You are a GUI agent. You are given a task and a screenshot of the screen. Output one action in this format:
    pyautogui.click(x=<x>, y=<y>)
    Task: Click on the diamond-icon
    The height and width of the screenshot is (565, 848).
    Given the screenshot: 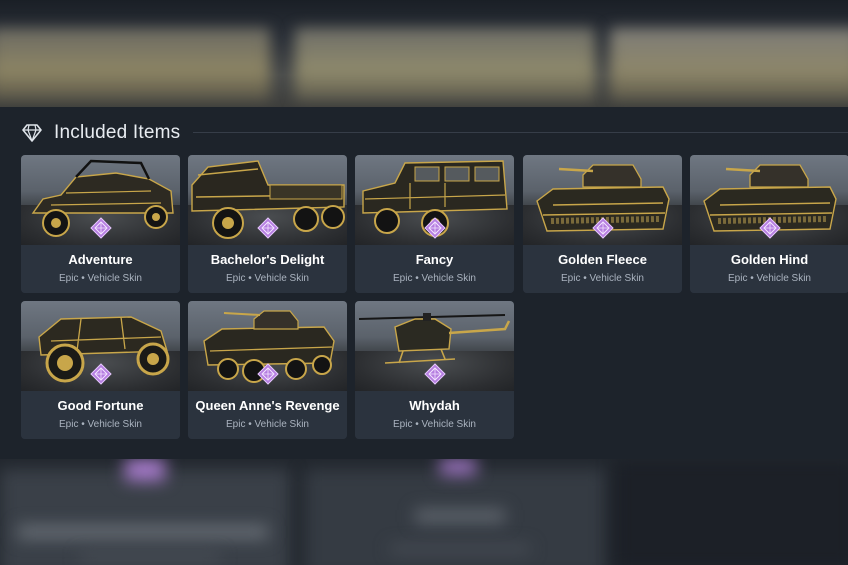 What is the action you would take?
    pyautogui.click(x=32, y=133)
    